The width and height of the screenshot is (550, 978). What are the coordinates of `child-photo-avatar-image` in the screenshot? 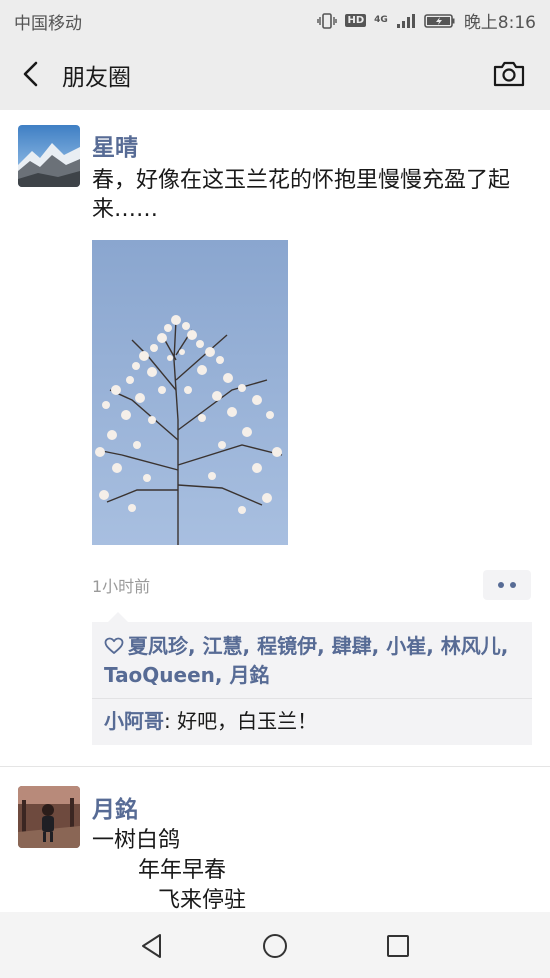 It's located at (49, 817).